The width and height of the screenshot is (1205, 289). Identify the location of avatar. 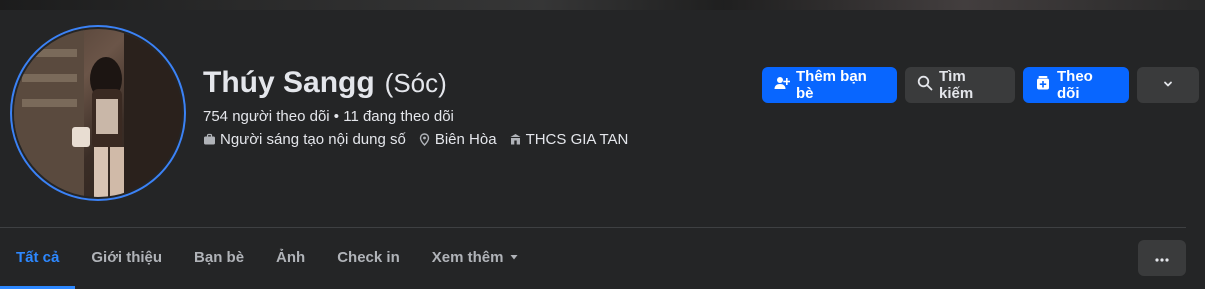
(98, 113).